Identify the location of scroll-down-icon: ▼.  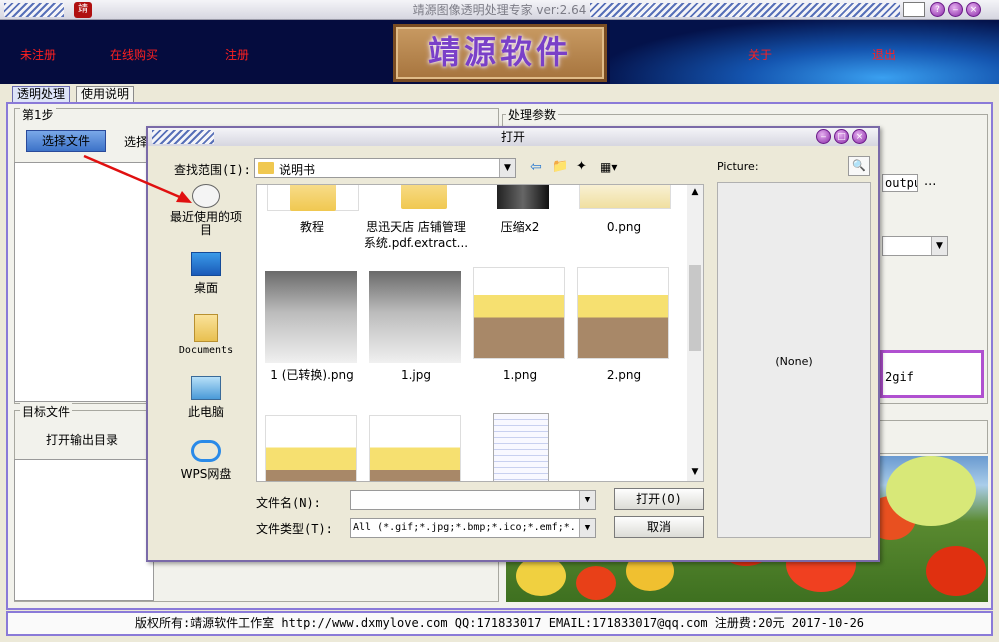
(695, 472).